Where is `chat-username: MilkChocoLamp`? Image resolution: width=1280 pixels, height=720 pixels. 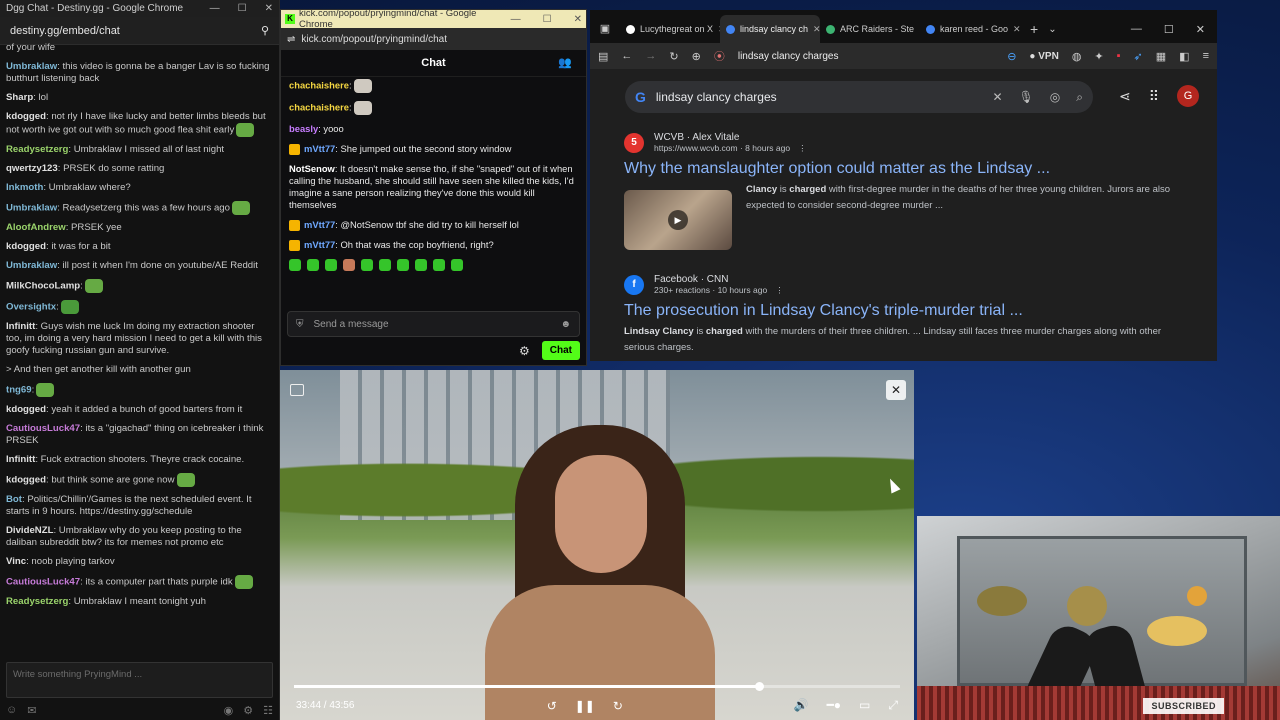 chat-username: MilkChocoLamp is located at coordinates (43, 286).